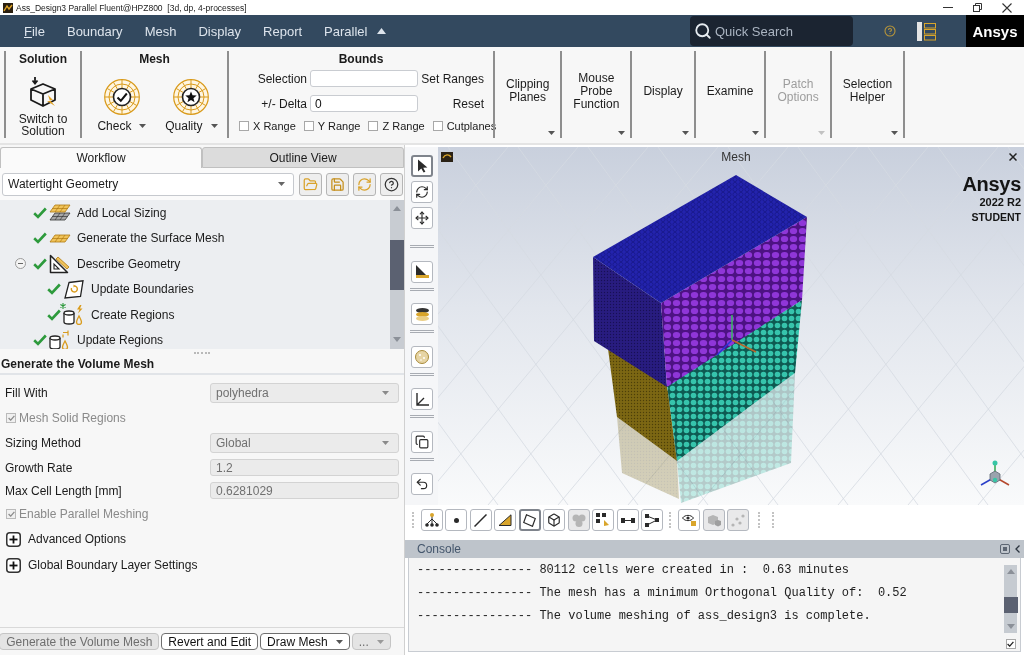 The height and width of the screenshot is (655, 1024). I want to click on checkbox-label: Enable Parallel Meshing, so click(84, 514).